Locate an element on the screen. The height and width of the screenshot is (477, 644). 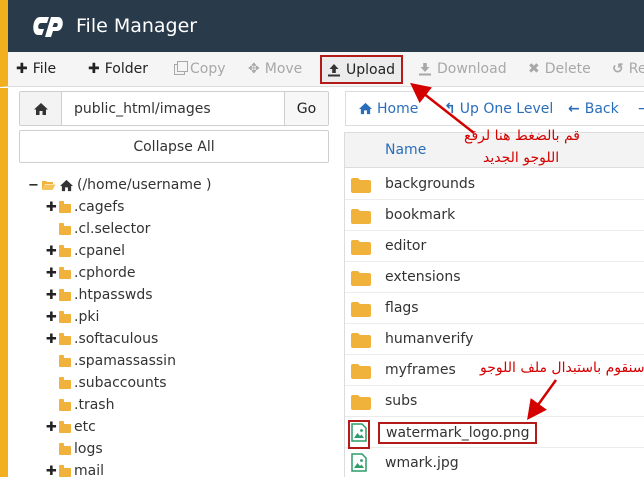
tree-item: ✚ .pki is located at coordinates (72, 317).